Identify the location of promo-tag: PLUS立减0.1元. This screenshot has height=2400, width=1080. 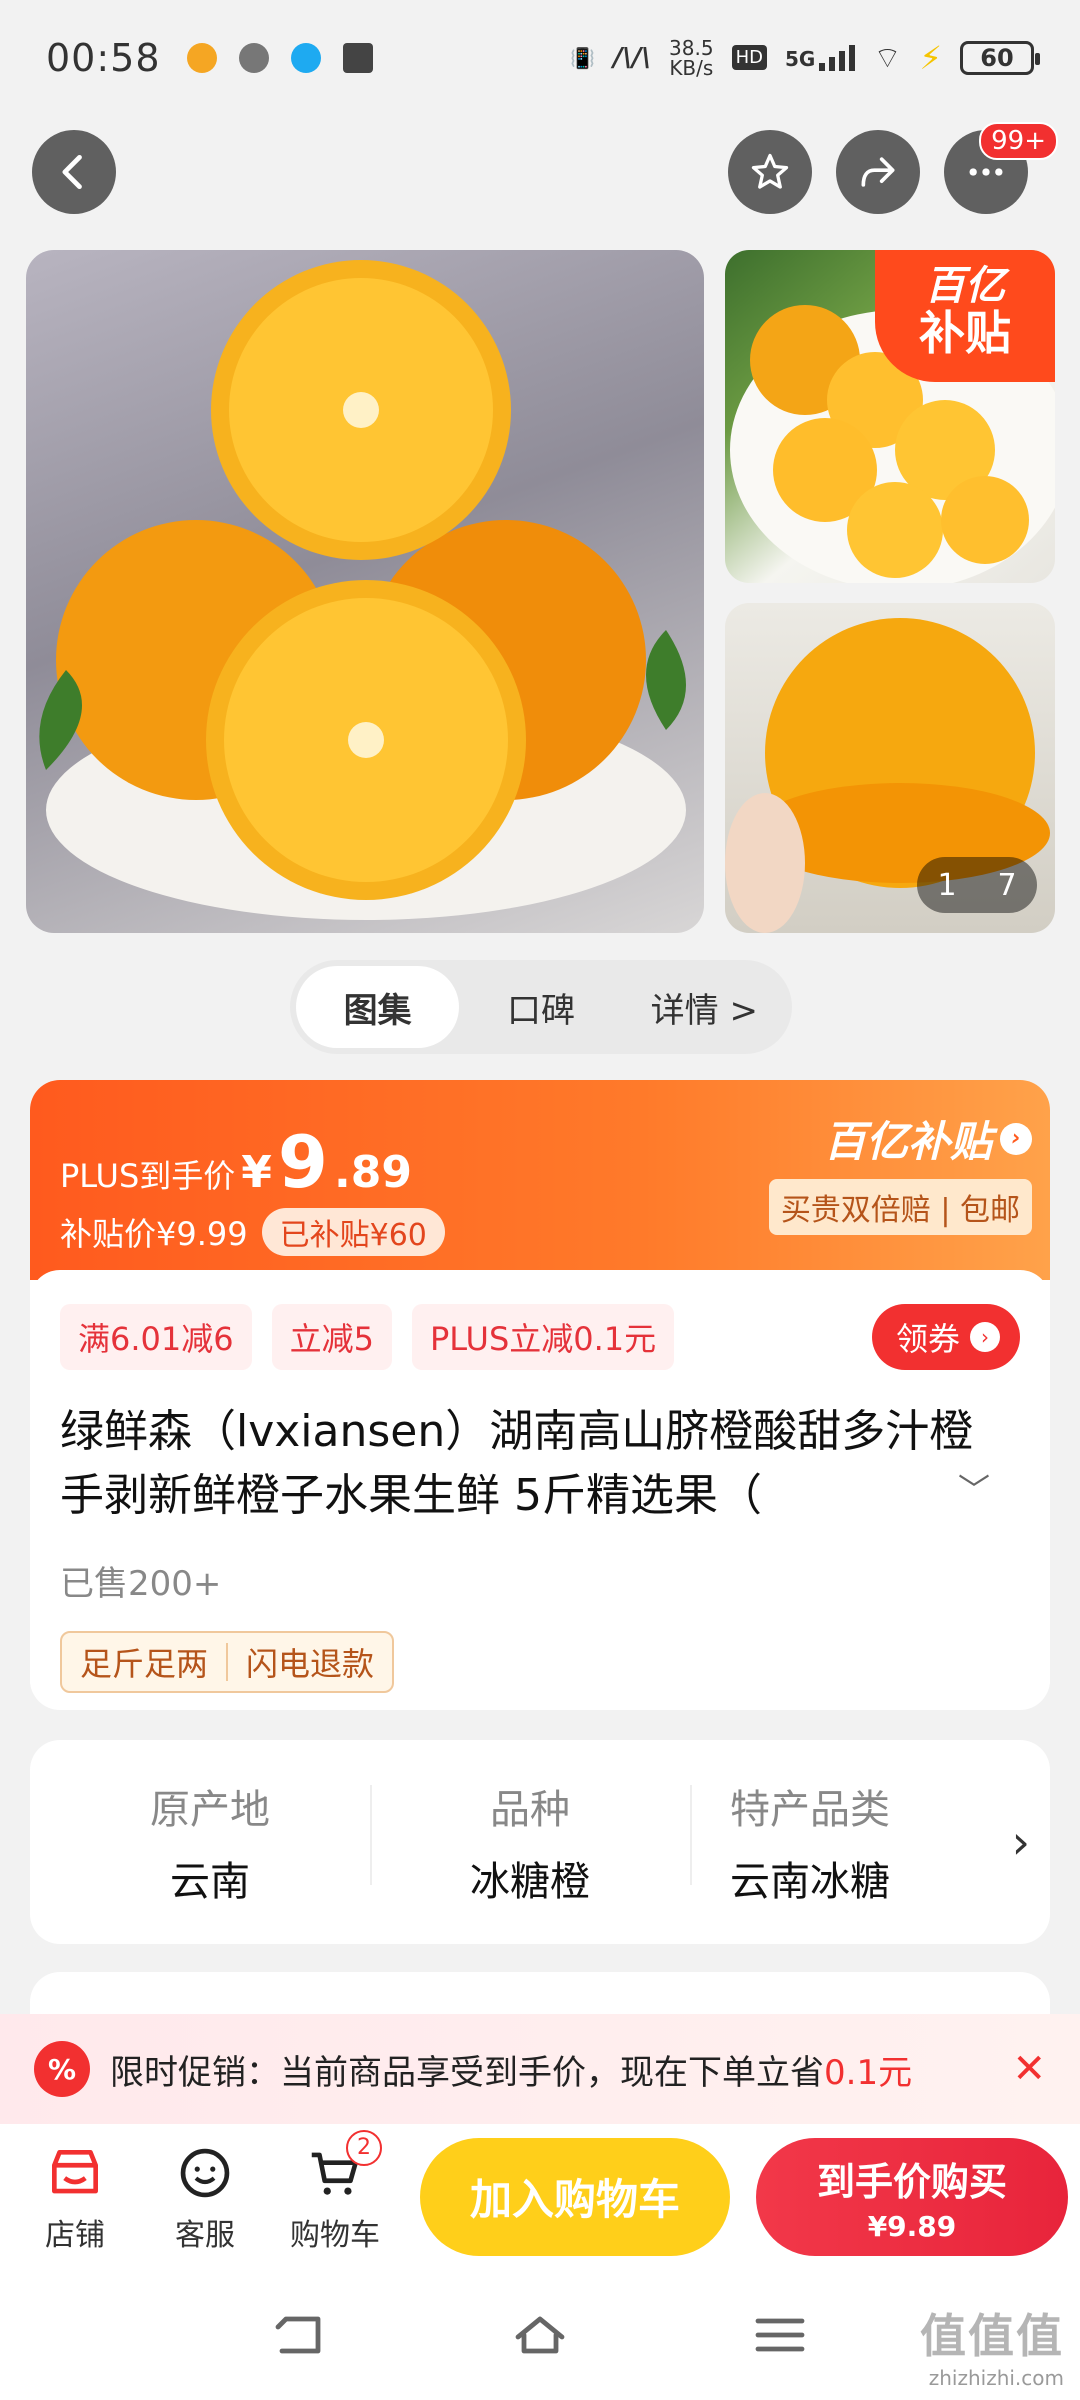
(543, 1337).